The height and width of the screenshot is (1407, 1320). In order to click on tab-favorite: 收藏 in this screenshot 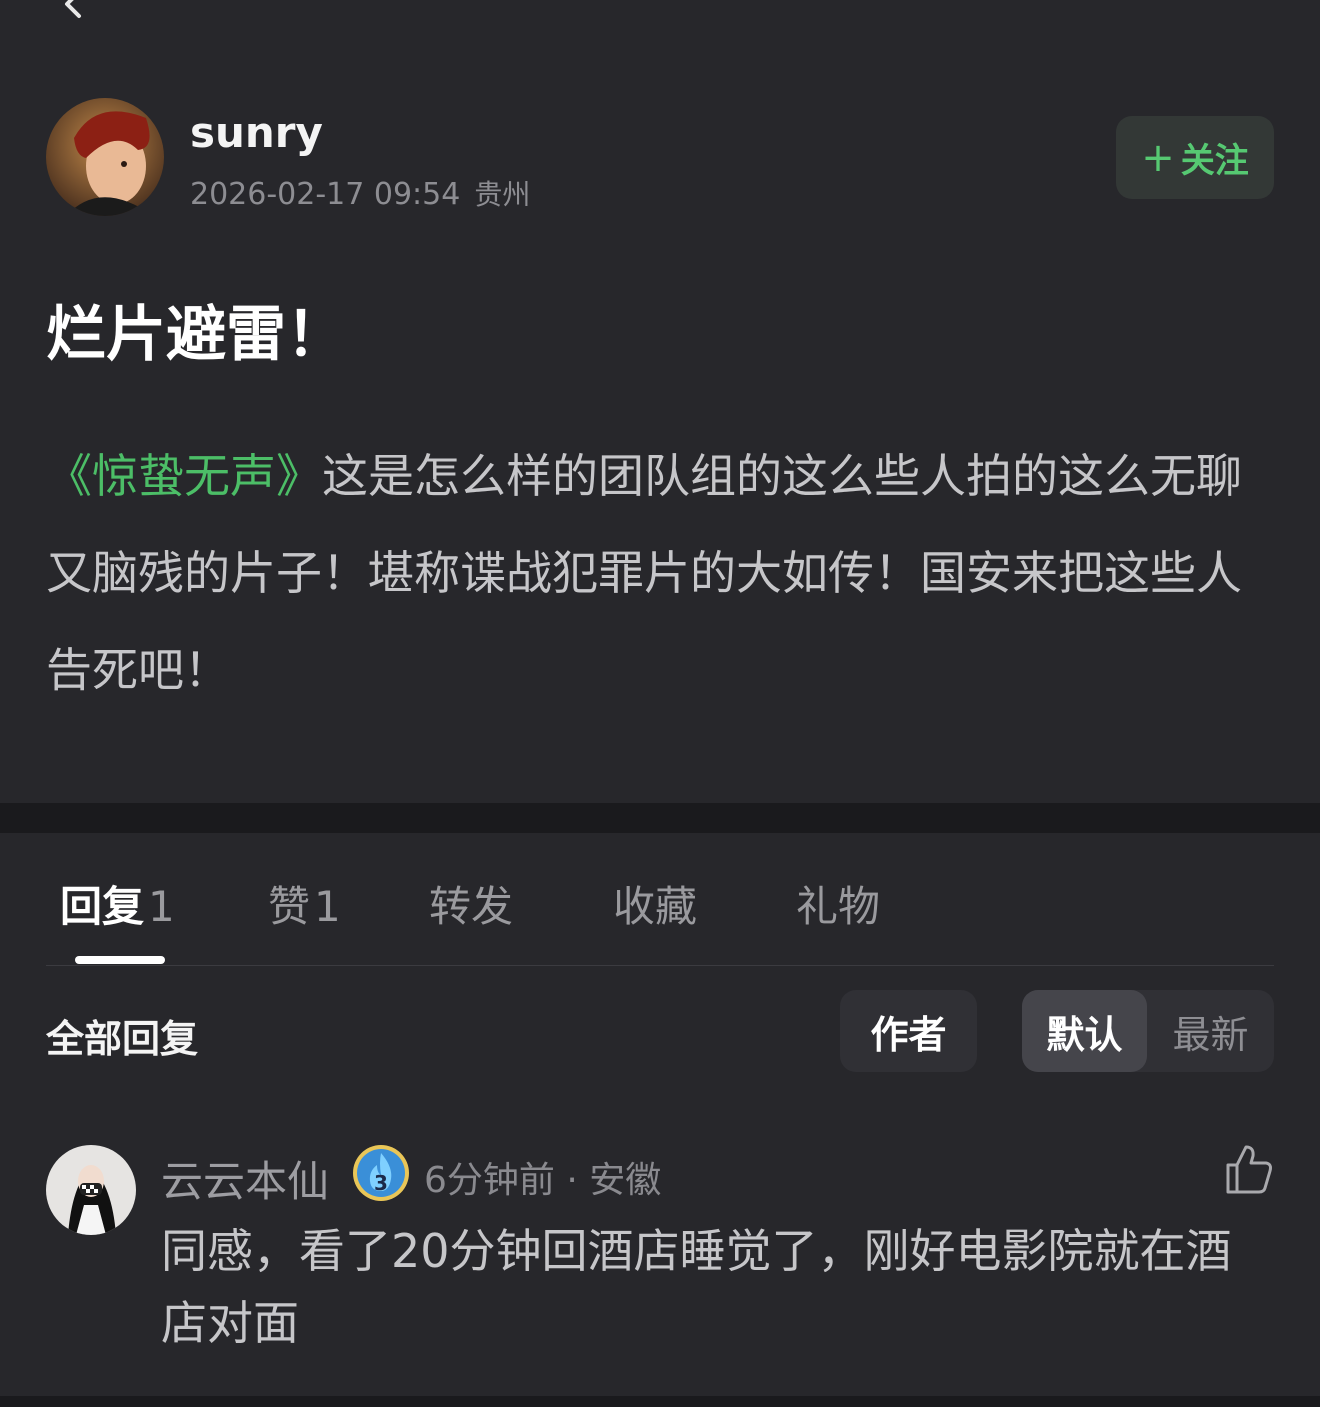, I will do `click(655, 903)`.